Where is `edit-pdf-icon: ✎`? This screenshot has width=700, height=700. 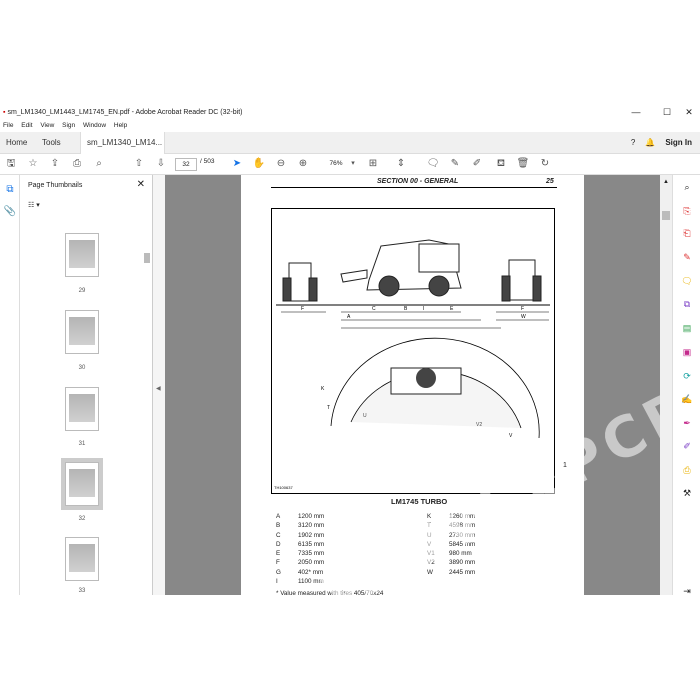 edit-pdf-icon: ✎ is located at coordinates (687, 257).